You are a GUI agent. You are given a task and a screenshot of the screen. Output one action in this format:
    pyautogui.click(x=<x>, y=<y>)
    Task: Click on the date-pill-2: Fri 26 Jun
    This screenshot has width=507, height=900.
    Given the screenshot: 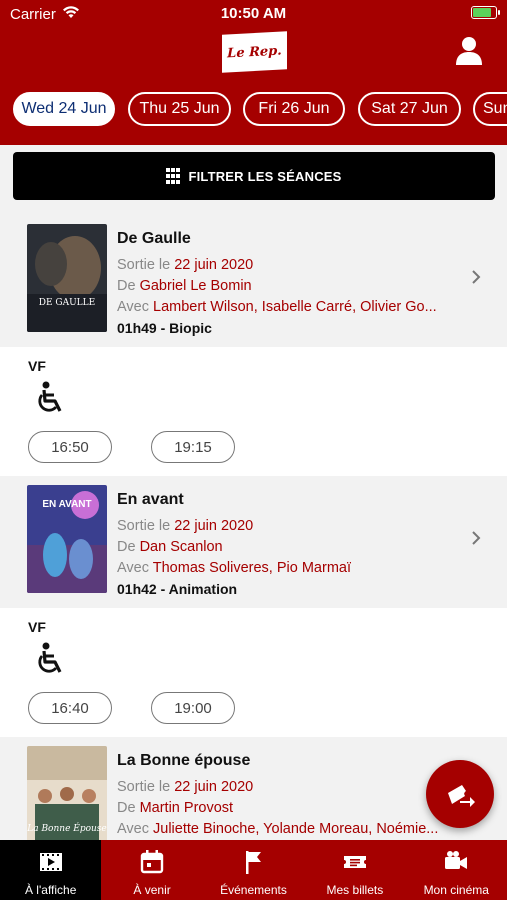 What is the action you would take?
    pyautogui.click(x=294, y=109)
    